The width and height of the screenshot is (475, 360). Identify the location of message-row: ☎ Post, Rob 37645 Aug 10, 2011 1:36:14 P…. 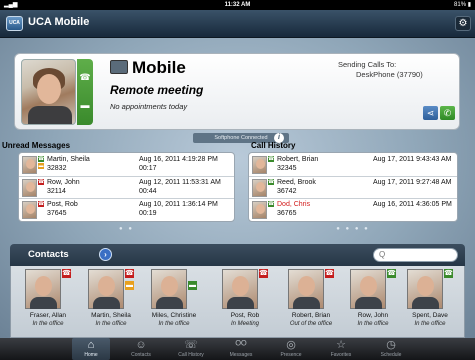
(126, 209).